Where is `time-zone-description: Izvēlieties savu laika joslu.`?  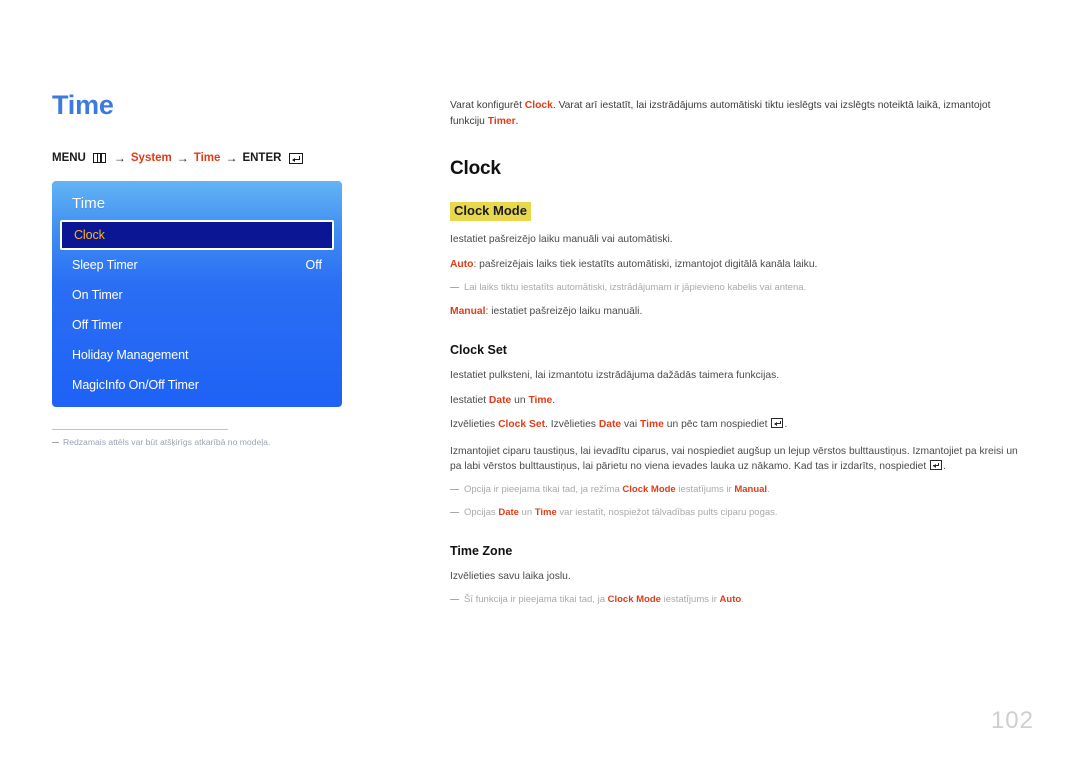 time-zone-description: Izvēlieties savu laika joslu. is located at coordinates (510, 576).